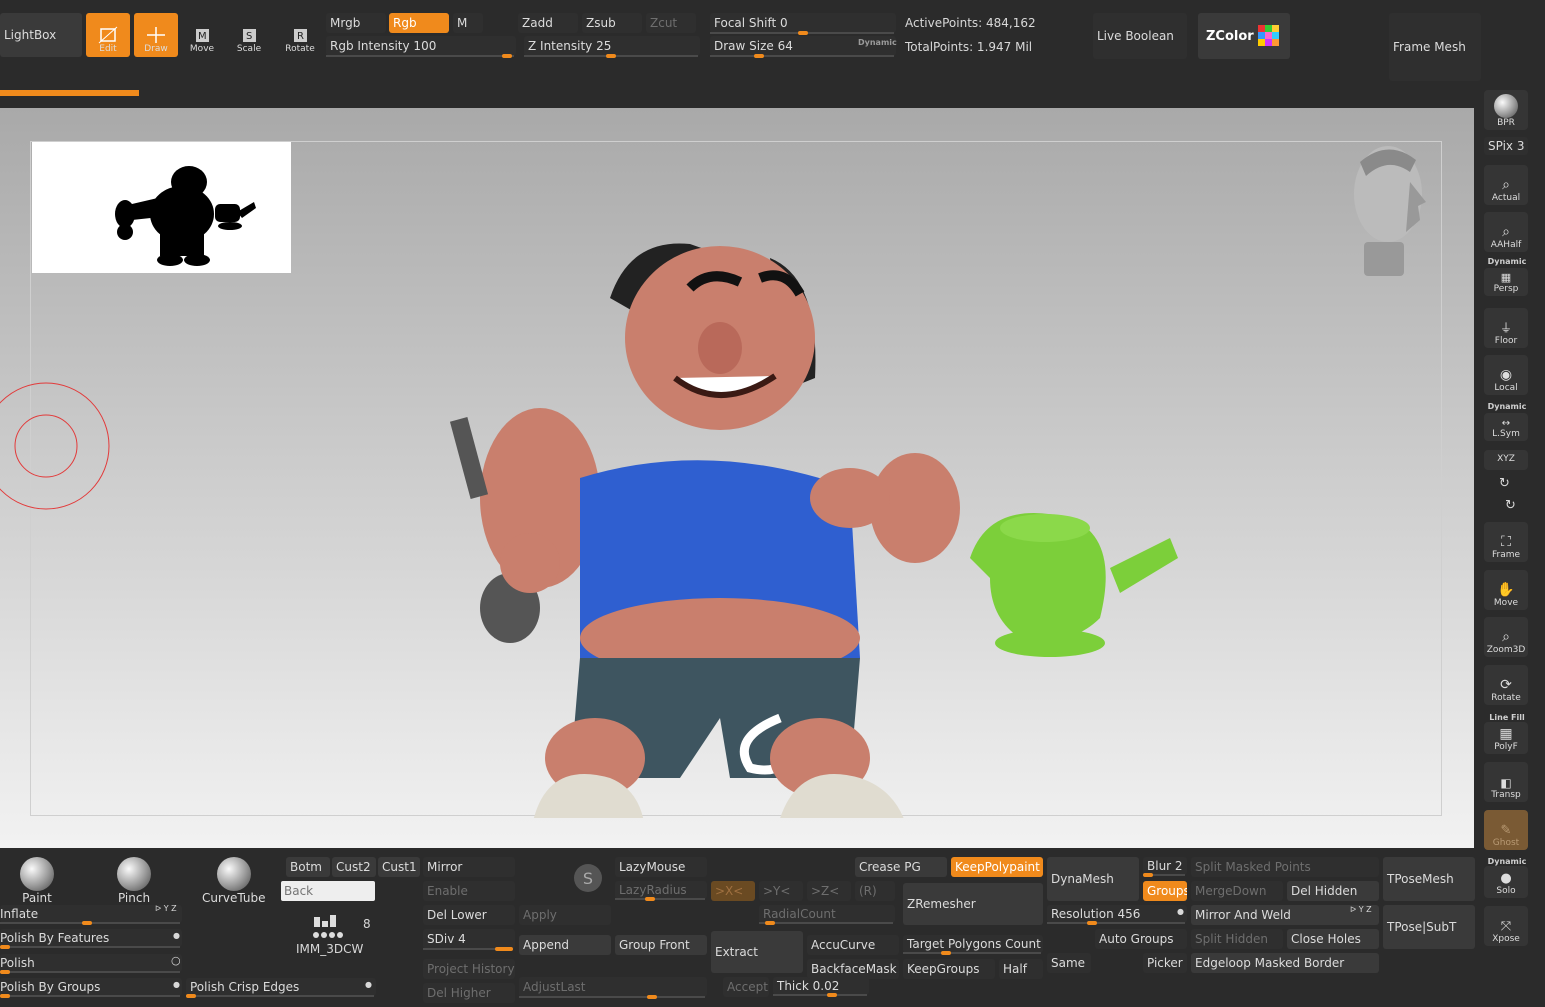 The height and width of the screenshot is (1007, 1545). I want to click on frame-button: ⛶ Frame, so click(1506, 542).